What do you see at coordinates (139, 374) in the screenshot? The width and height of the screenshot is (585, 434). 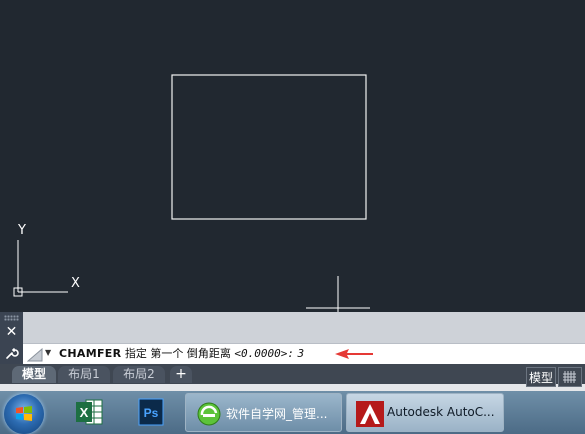 I see `tab-layout2: 布局2` at bounding box center [139, 374].